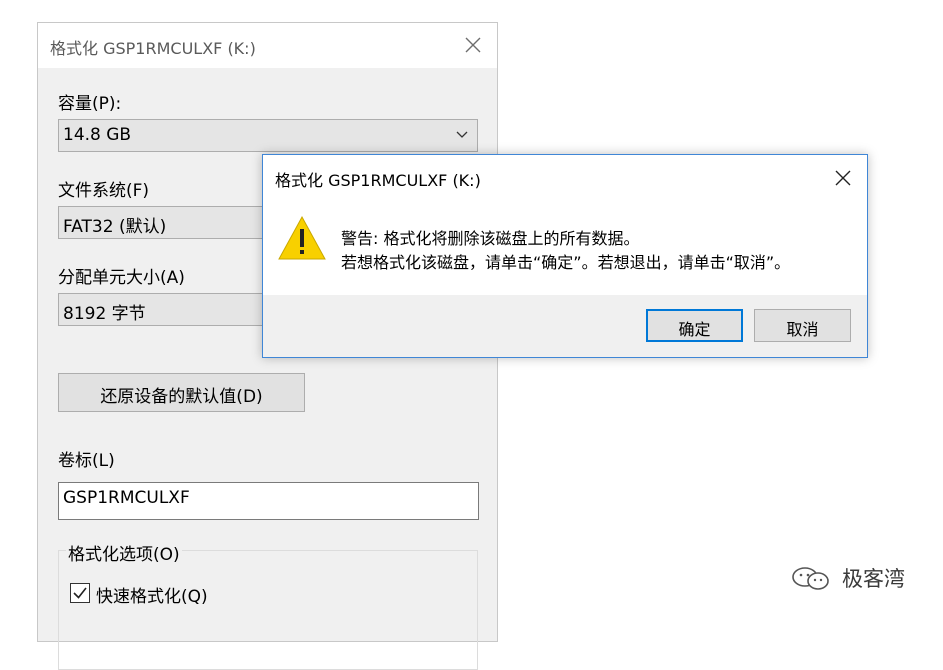 The width and height of the screenshot is (943, 670). I want to click on quick-format-label: 快速格式化(Q), so click(152, 594).